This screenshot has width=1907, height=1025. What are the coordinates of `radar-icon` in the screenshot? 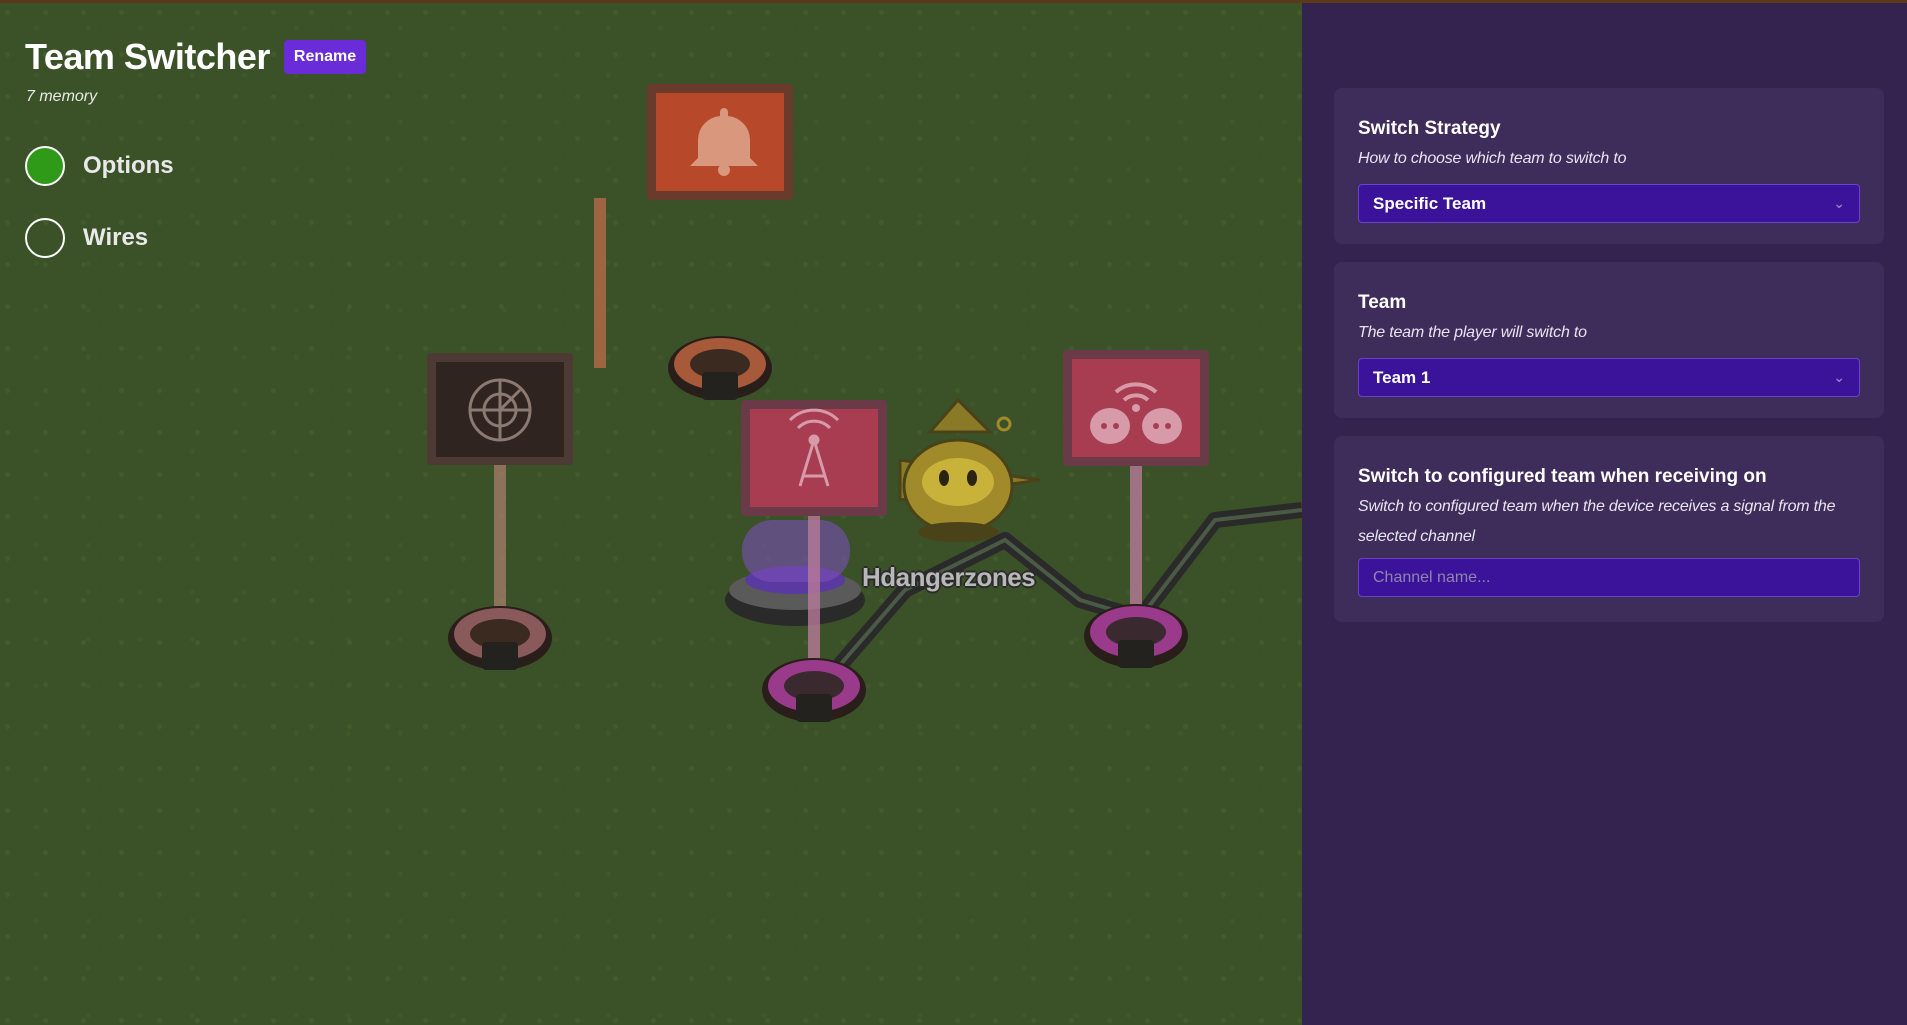 It's located at (500, 410).